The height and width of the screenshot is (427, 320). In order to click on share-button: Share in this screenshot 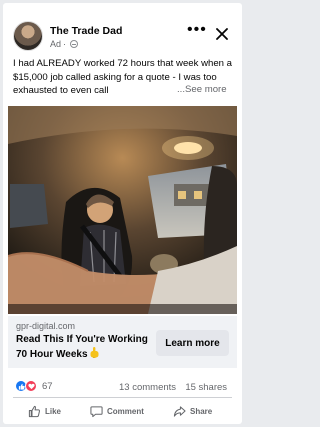, I will do `click(192, 411)`.